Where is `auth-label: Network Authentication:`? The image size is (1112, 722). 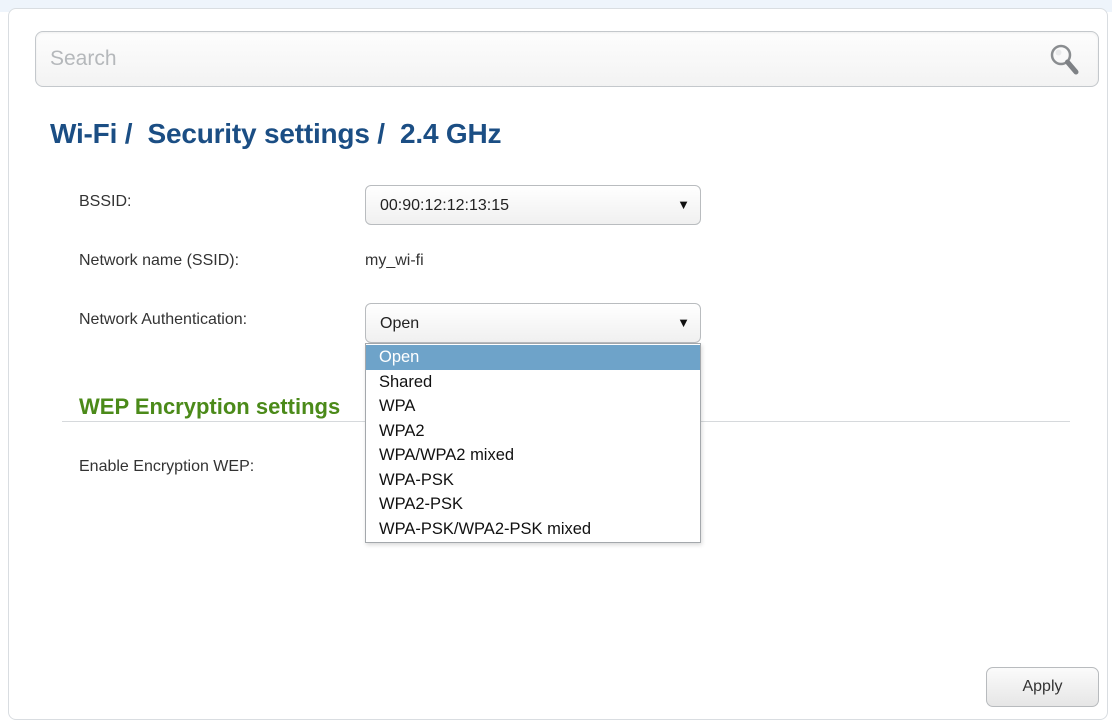 auth-label: Network Authentication: is located at coordinates (163, 319).